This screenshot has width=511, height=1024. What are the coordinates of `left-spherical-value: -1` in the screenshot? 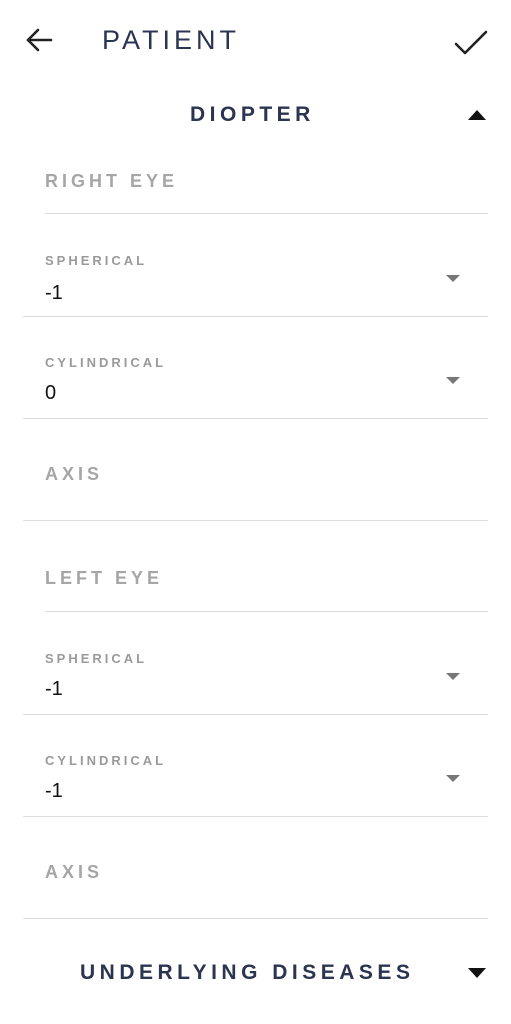 It's located at (54, 689).